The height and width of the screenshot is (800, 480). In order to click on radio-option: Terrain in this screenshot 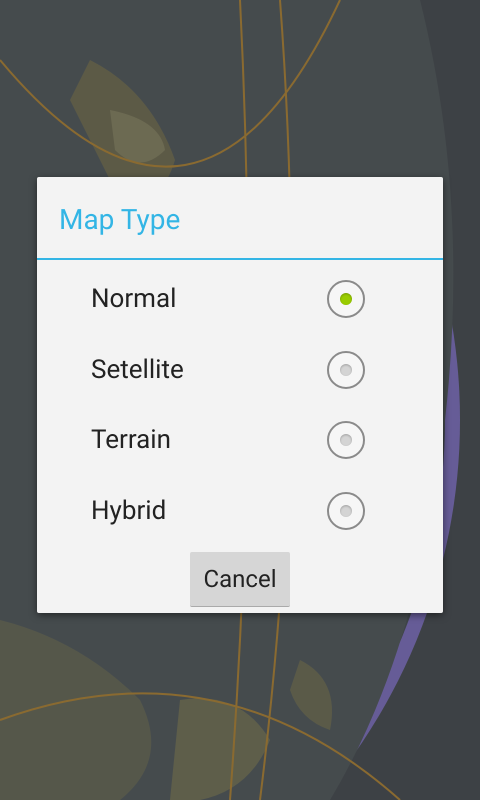, I will do `click(240, 440)`.